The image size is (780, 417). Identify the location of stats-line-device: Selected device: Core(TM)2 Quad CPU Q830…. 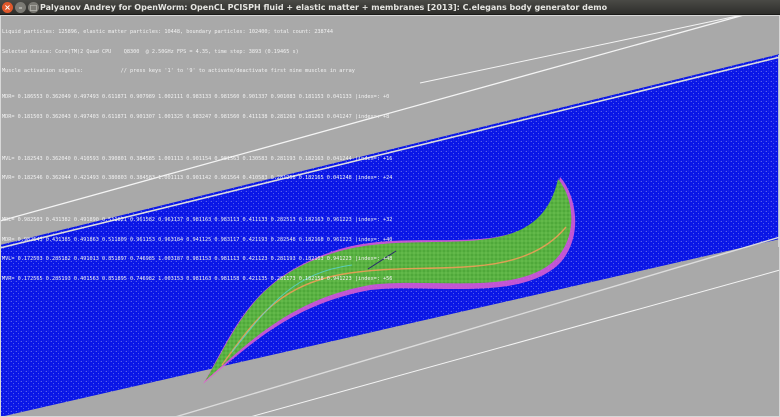
(150, 51).